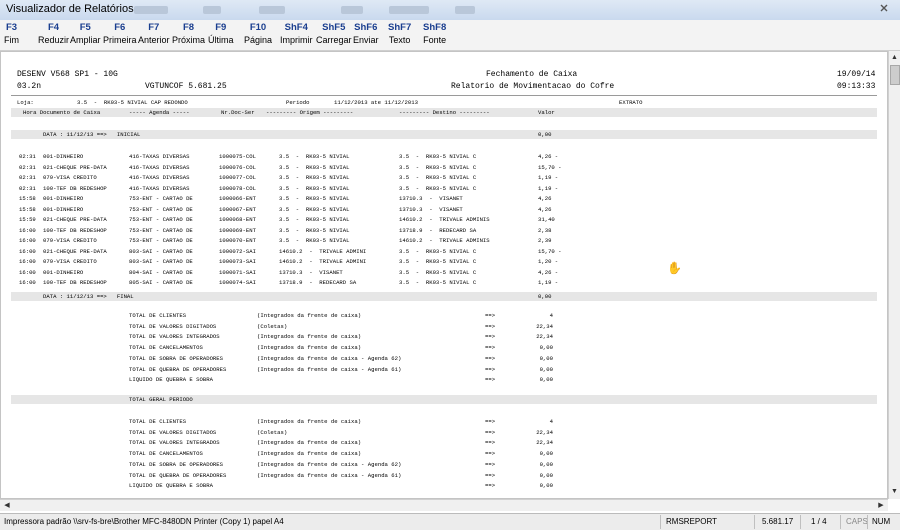 The height and width of the screenshot is (530, 900). What do you see at coordinates (53, 34) in the screenshot?
I see `fkey-button-reduzir: F4 Reduzir` at bounding box center [53, 34].